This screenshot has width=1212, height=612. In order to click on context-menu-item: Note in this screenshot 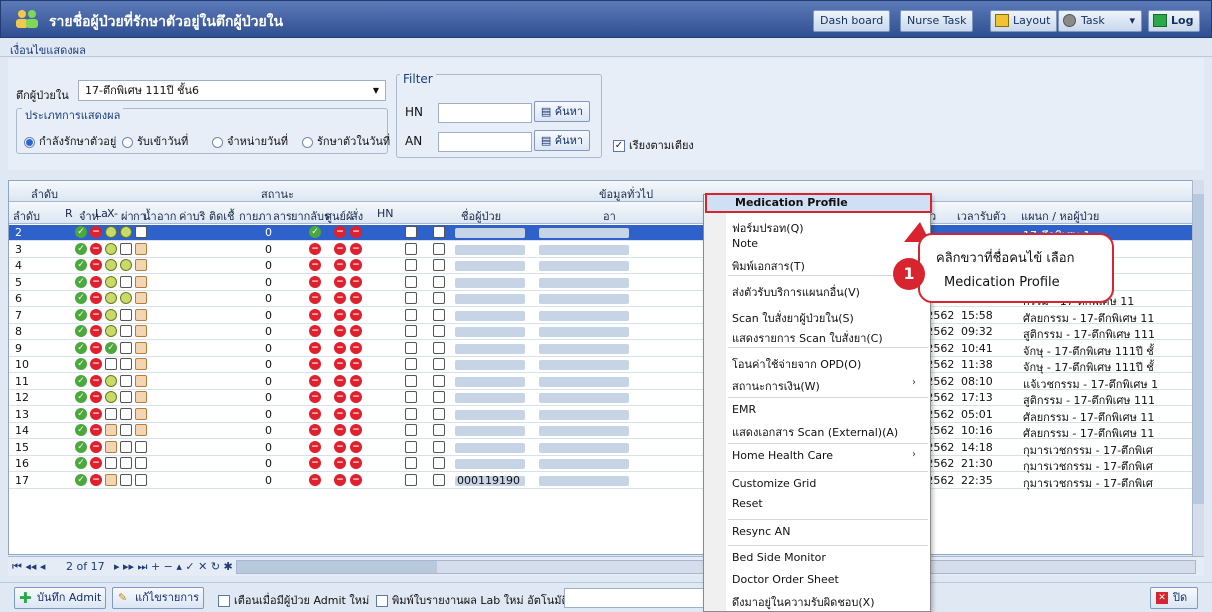, I will do `click(745, 243)`.